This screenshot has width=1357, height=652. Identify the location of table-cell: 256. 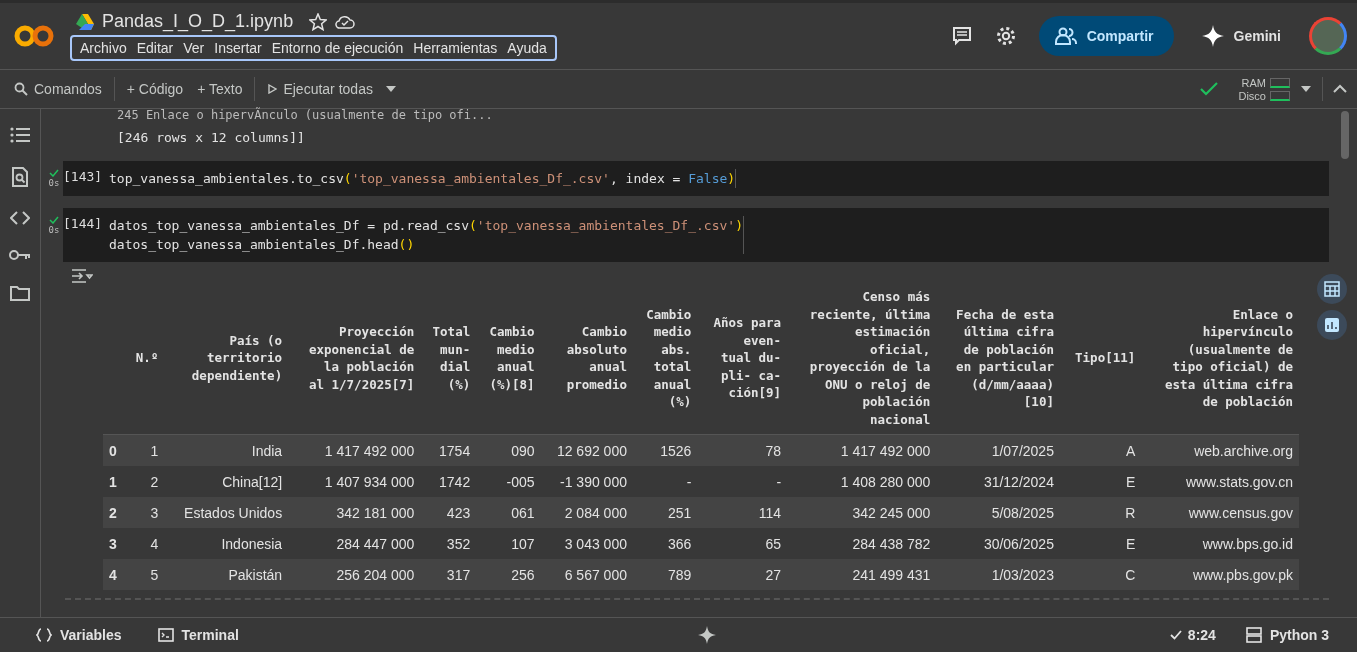
(508, 574).